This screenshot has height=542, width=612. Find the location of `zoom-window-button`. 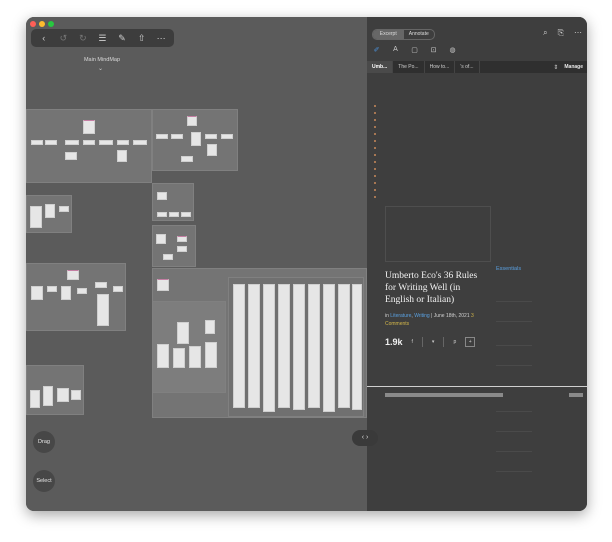

zoom-window-button is located at coordinates (51, 24).